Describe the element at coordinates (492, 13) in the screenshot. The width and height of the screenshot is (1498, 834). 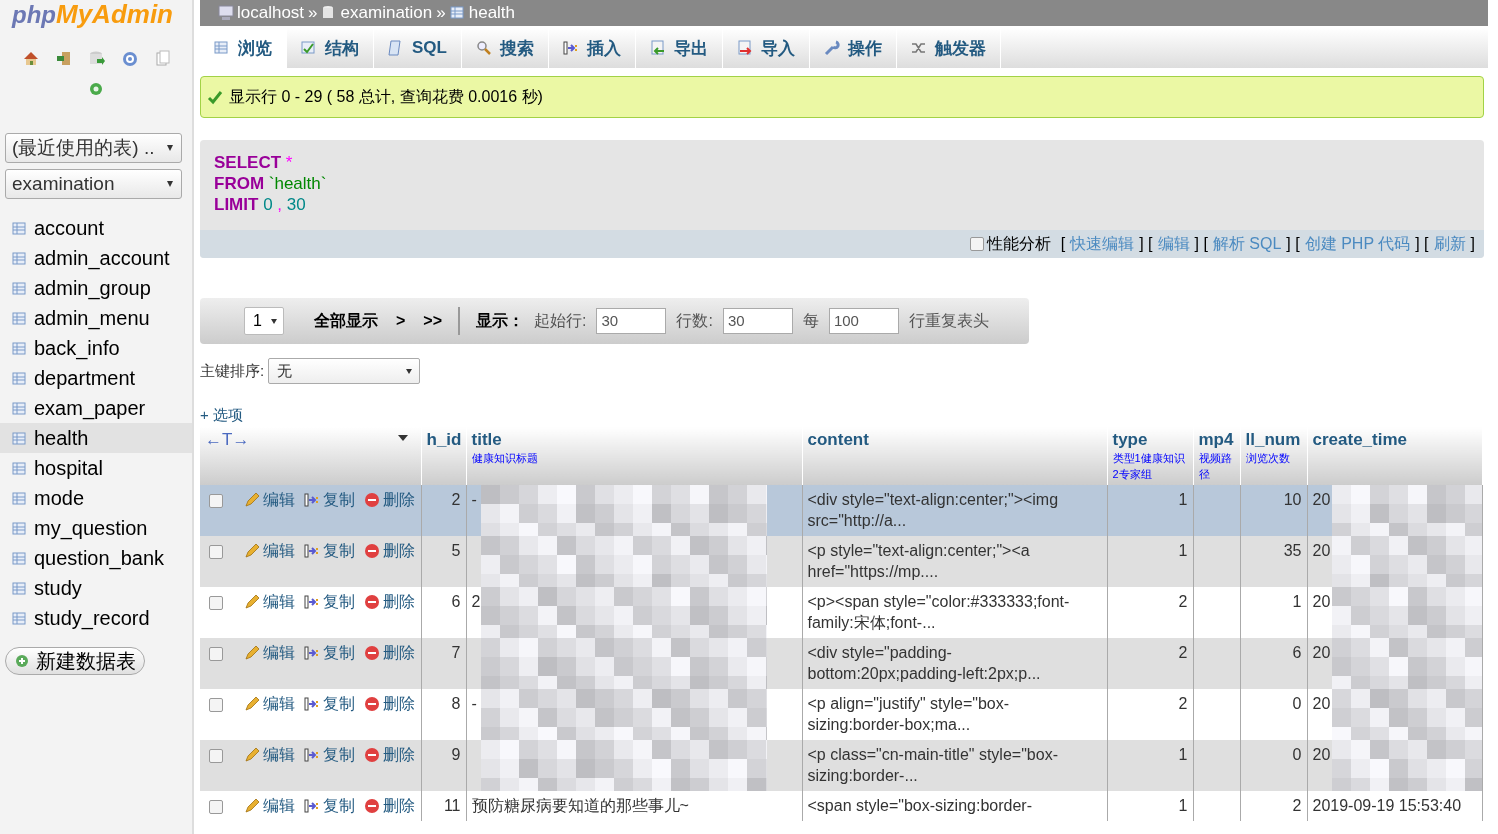
I see `breadcrumb-link: health` at that location.